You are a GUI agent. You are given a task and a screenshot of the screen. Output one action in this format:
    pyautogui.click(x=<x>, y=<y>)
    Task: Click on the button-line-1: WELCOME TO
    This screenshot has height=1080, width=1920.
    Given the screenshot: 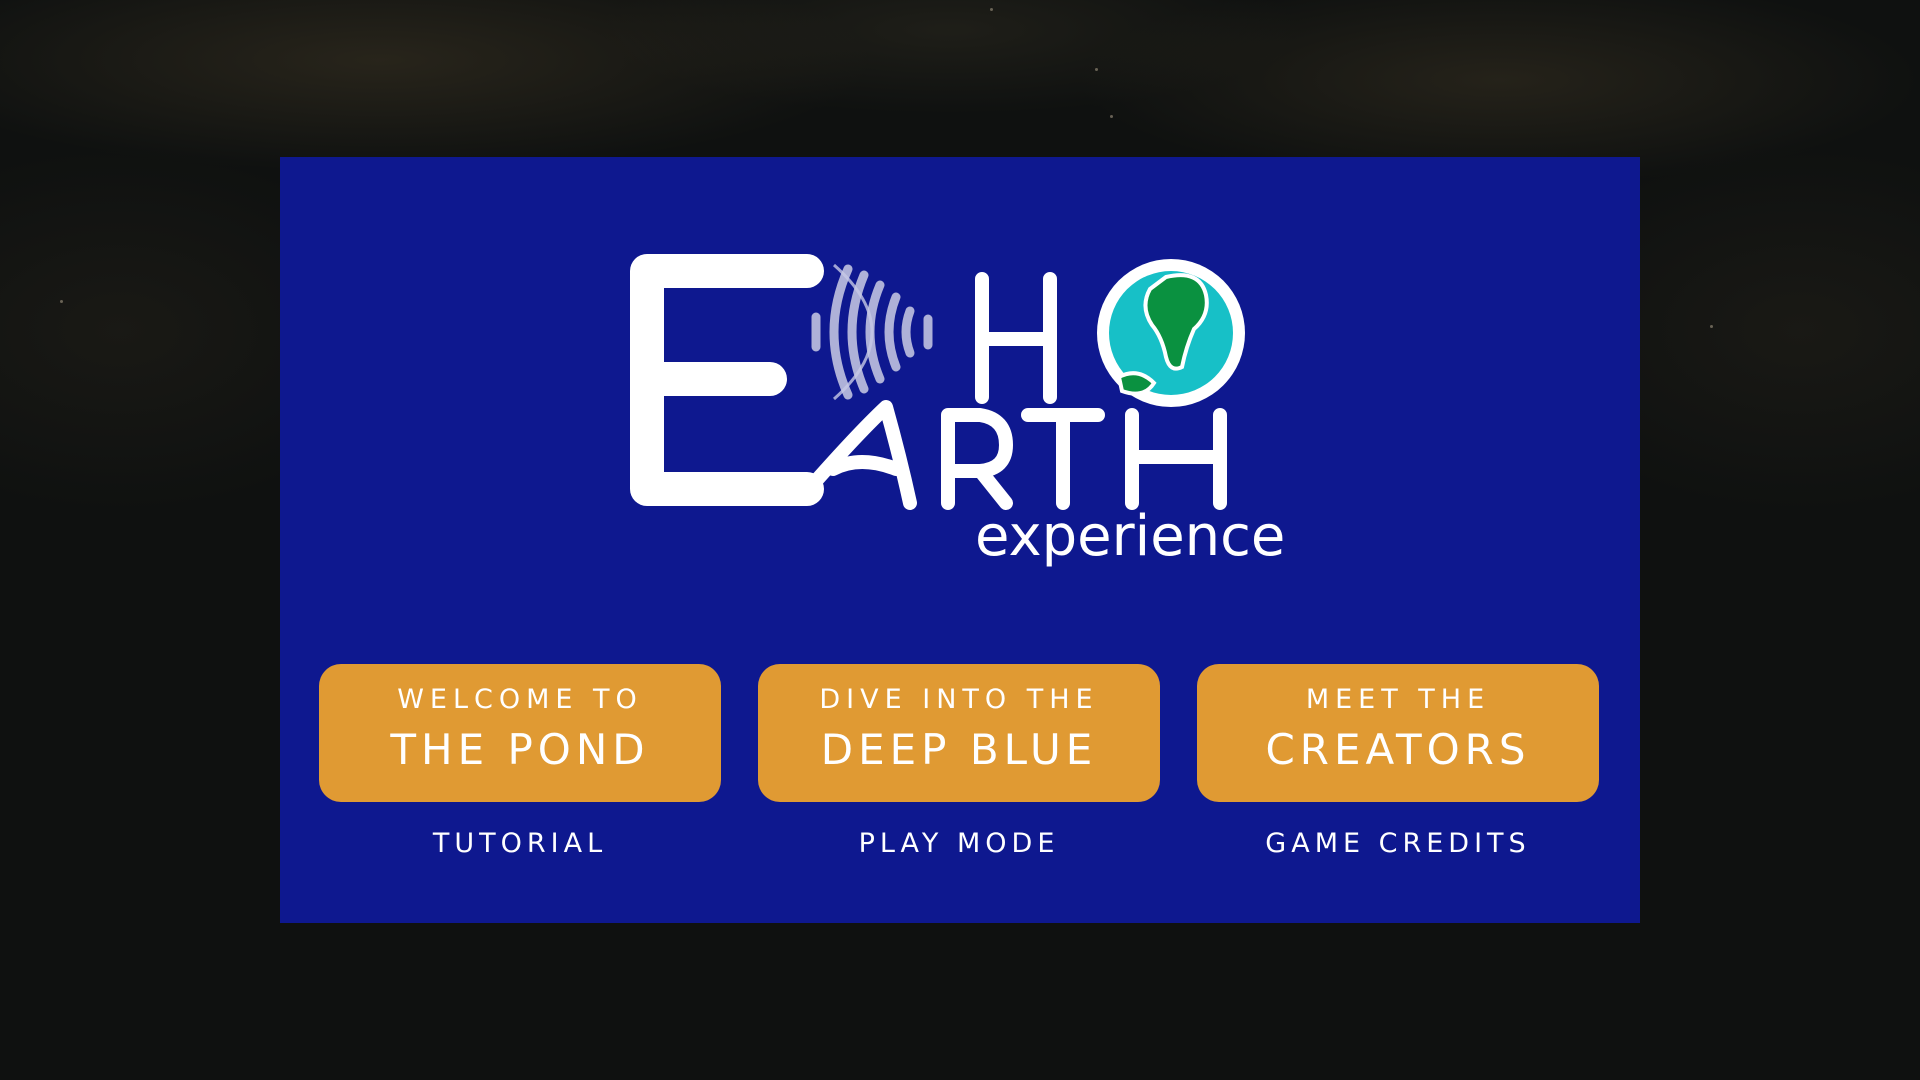 What is the action you would take?
    pyautogui.click(x=520, y=699)
    